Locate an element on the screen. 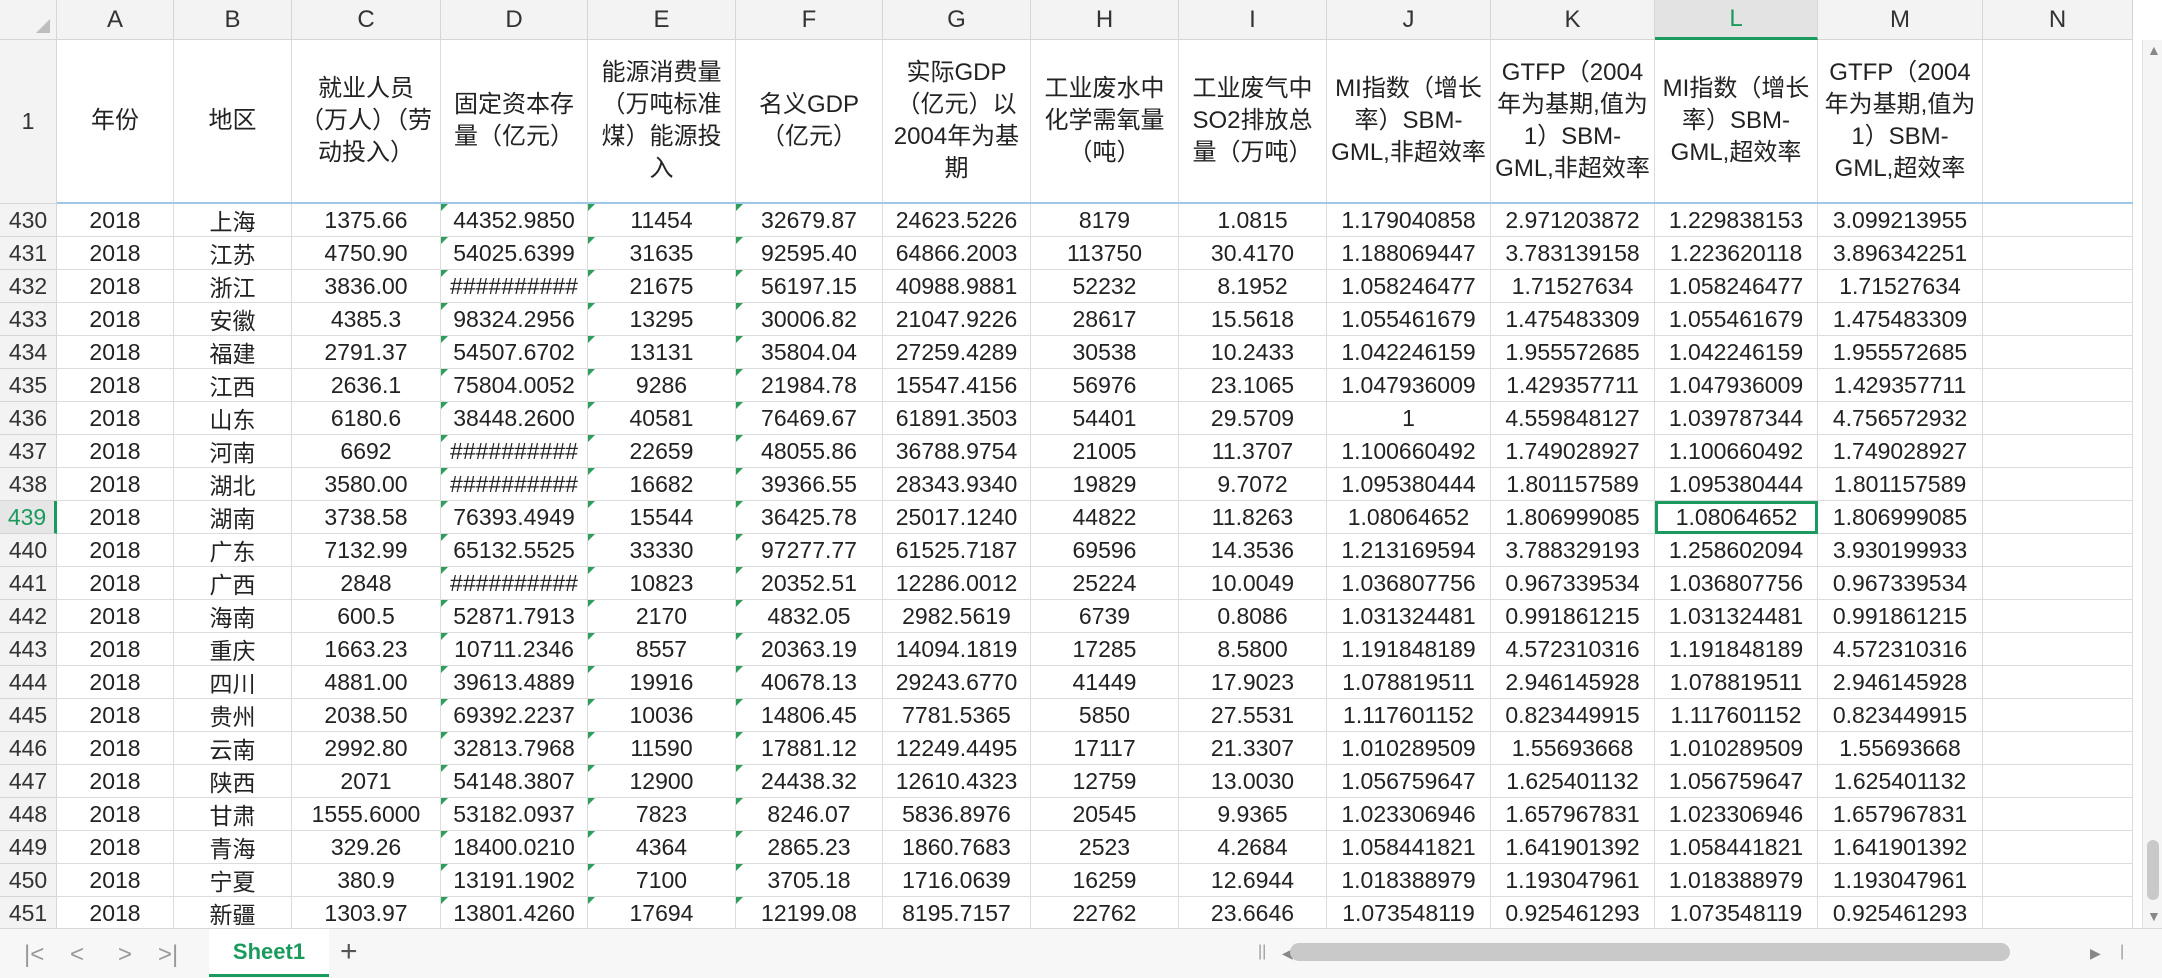  table-cell: 1.213169594 is located at coordinates (1409, 550).